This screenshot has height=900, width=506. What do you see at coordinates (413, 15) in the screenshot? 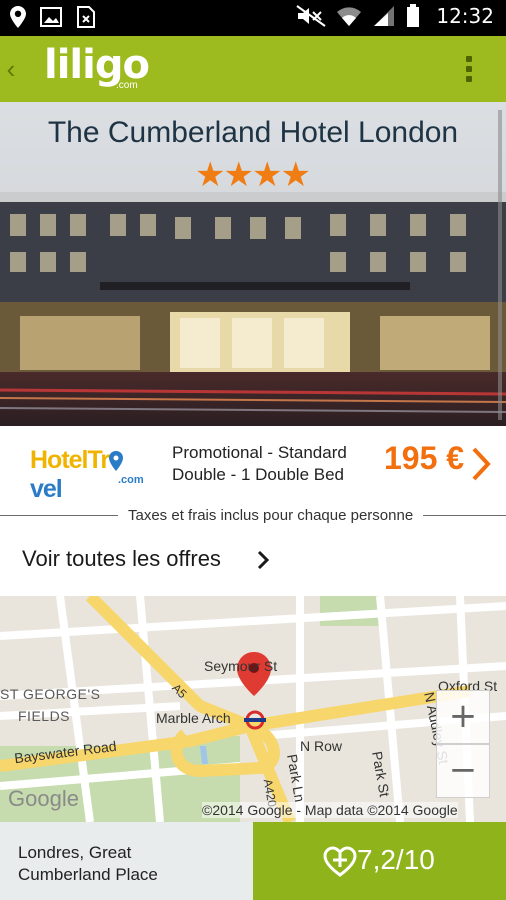
I see `battery-icon` at bounding box center [413, 15].